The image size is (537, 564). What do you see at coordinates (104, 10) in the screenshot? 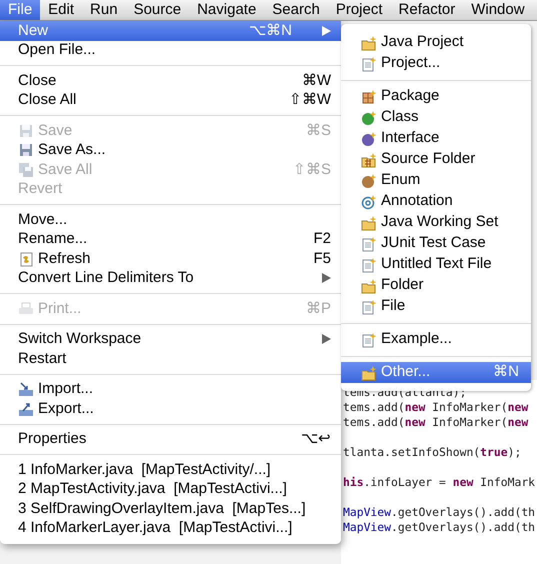
I see `menu-bar-item: Run` at bounding box center [104, 10].